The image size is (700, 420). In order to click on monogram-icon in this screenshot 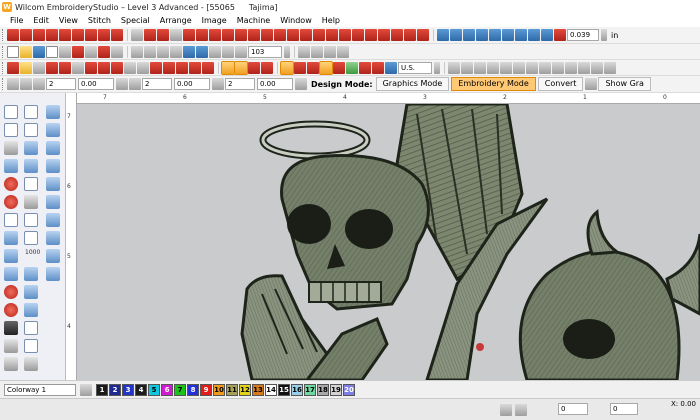, I will do `click(11, 346)`.